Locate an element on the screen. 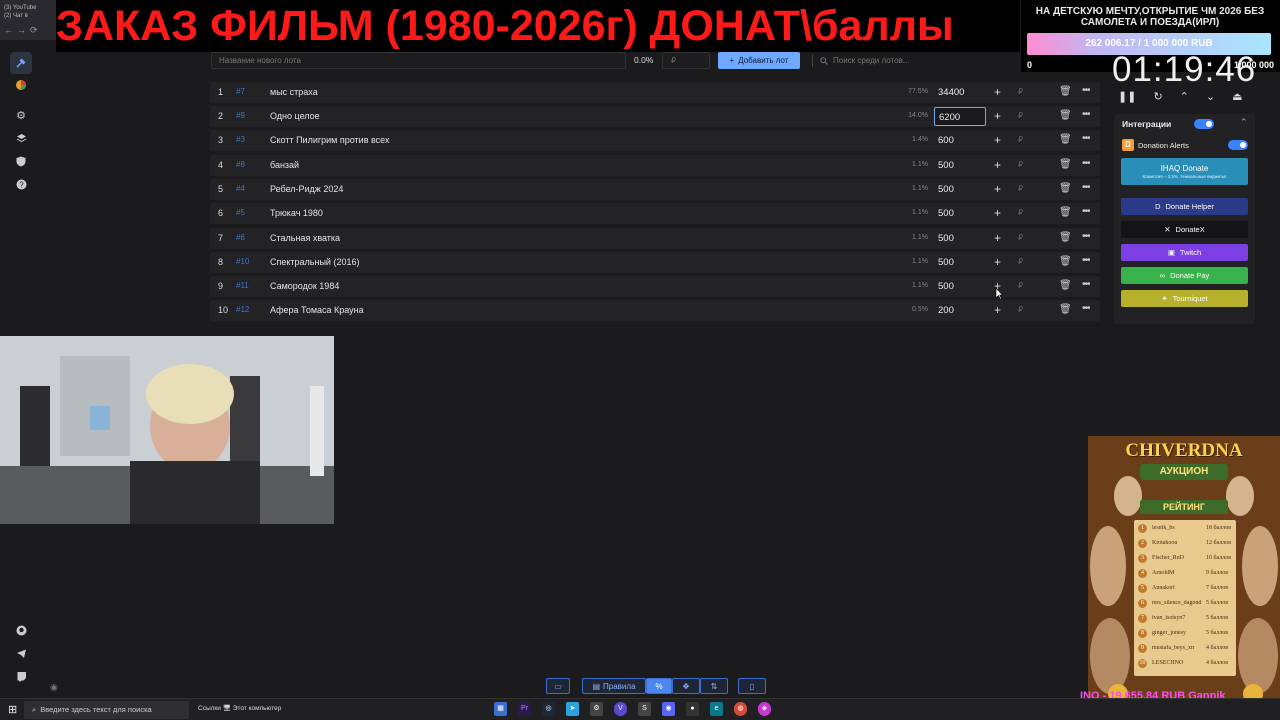  visibility-icon: ◉ is located at coordinates (54, 687).